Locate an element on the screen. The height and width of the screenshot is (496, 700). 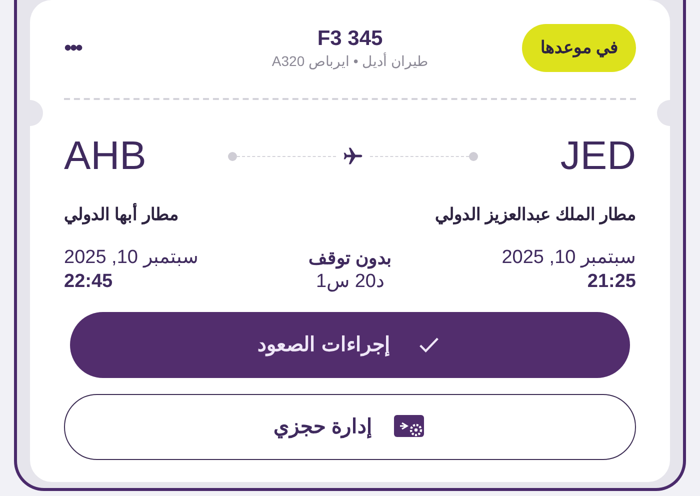
airport-name: مطار أبها الدولي is located at coordinates (121, 214).